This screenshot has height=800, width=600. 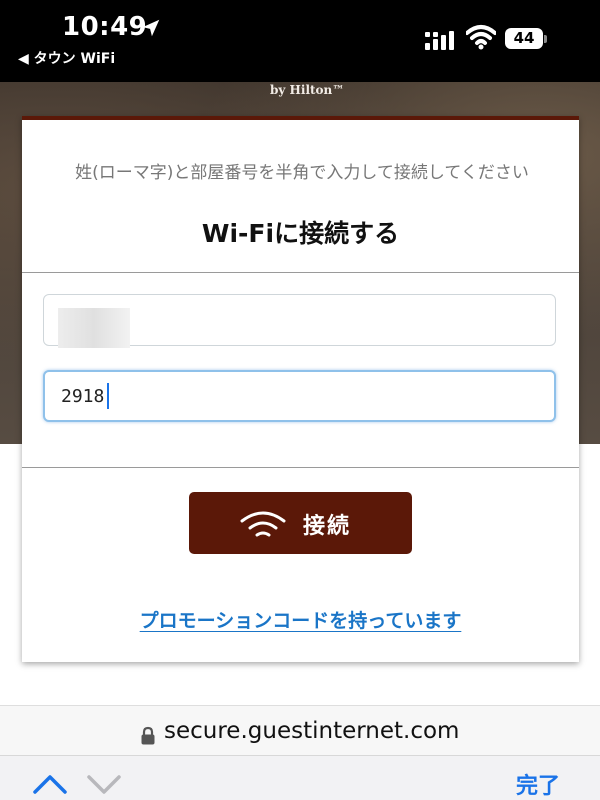 What do you see at coordinates (300, 41) in the screenshot?
I see `status-bar: 10:49 ◀ タウン WiFi 44` at bounding box center [300, 41].